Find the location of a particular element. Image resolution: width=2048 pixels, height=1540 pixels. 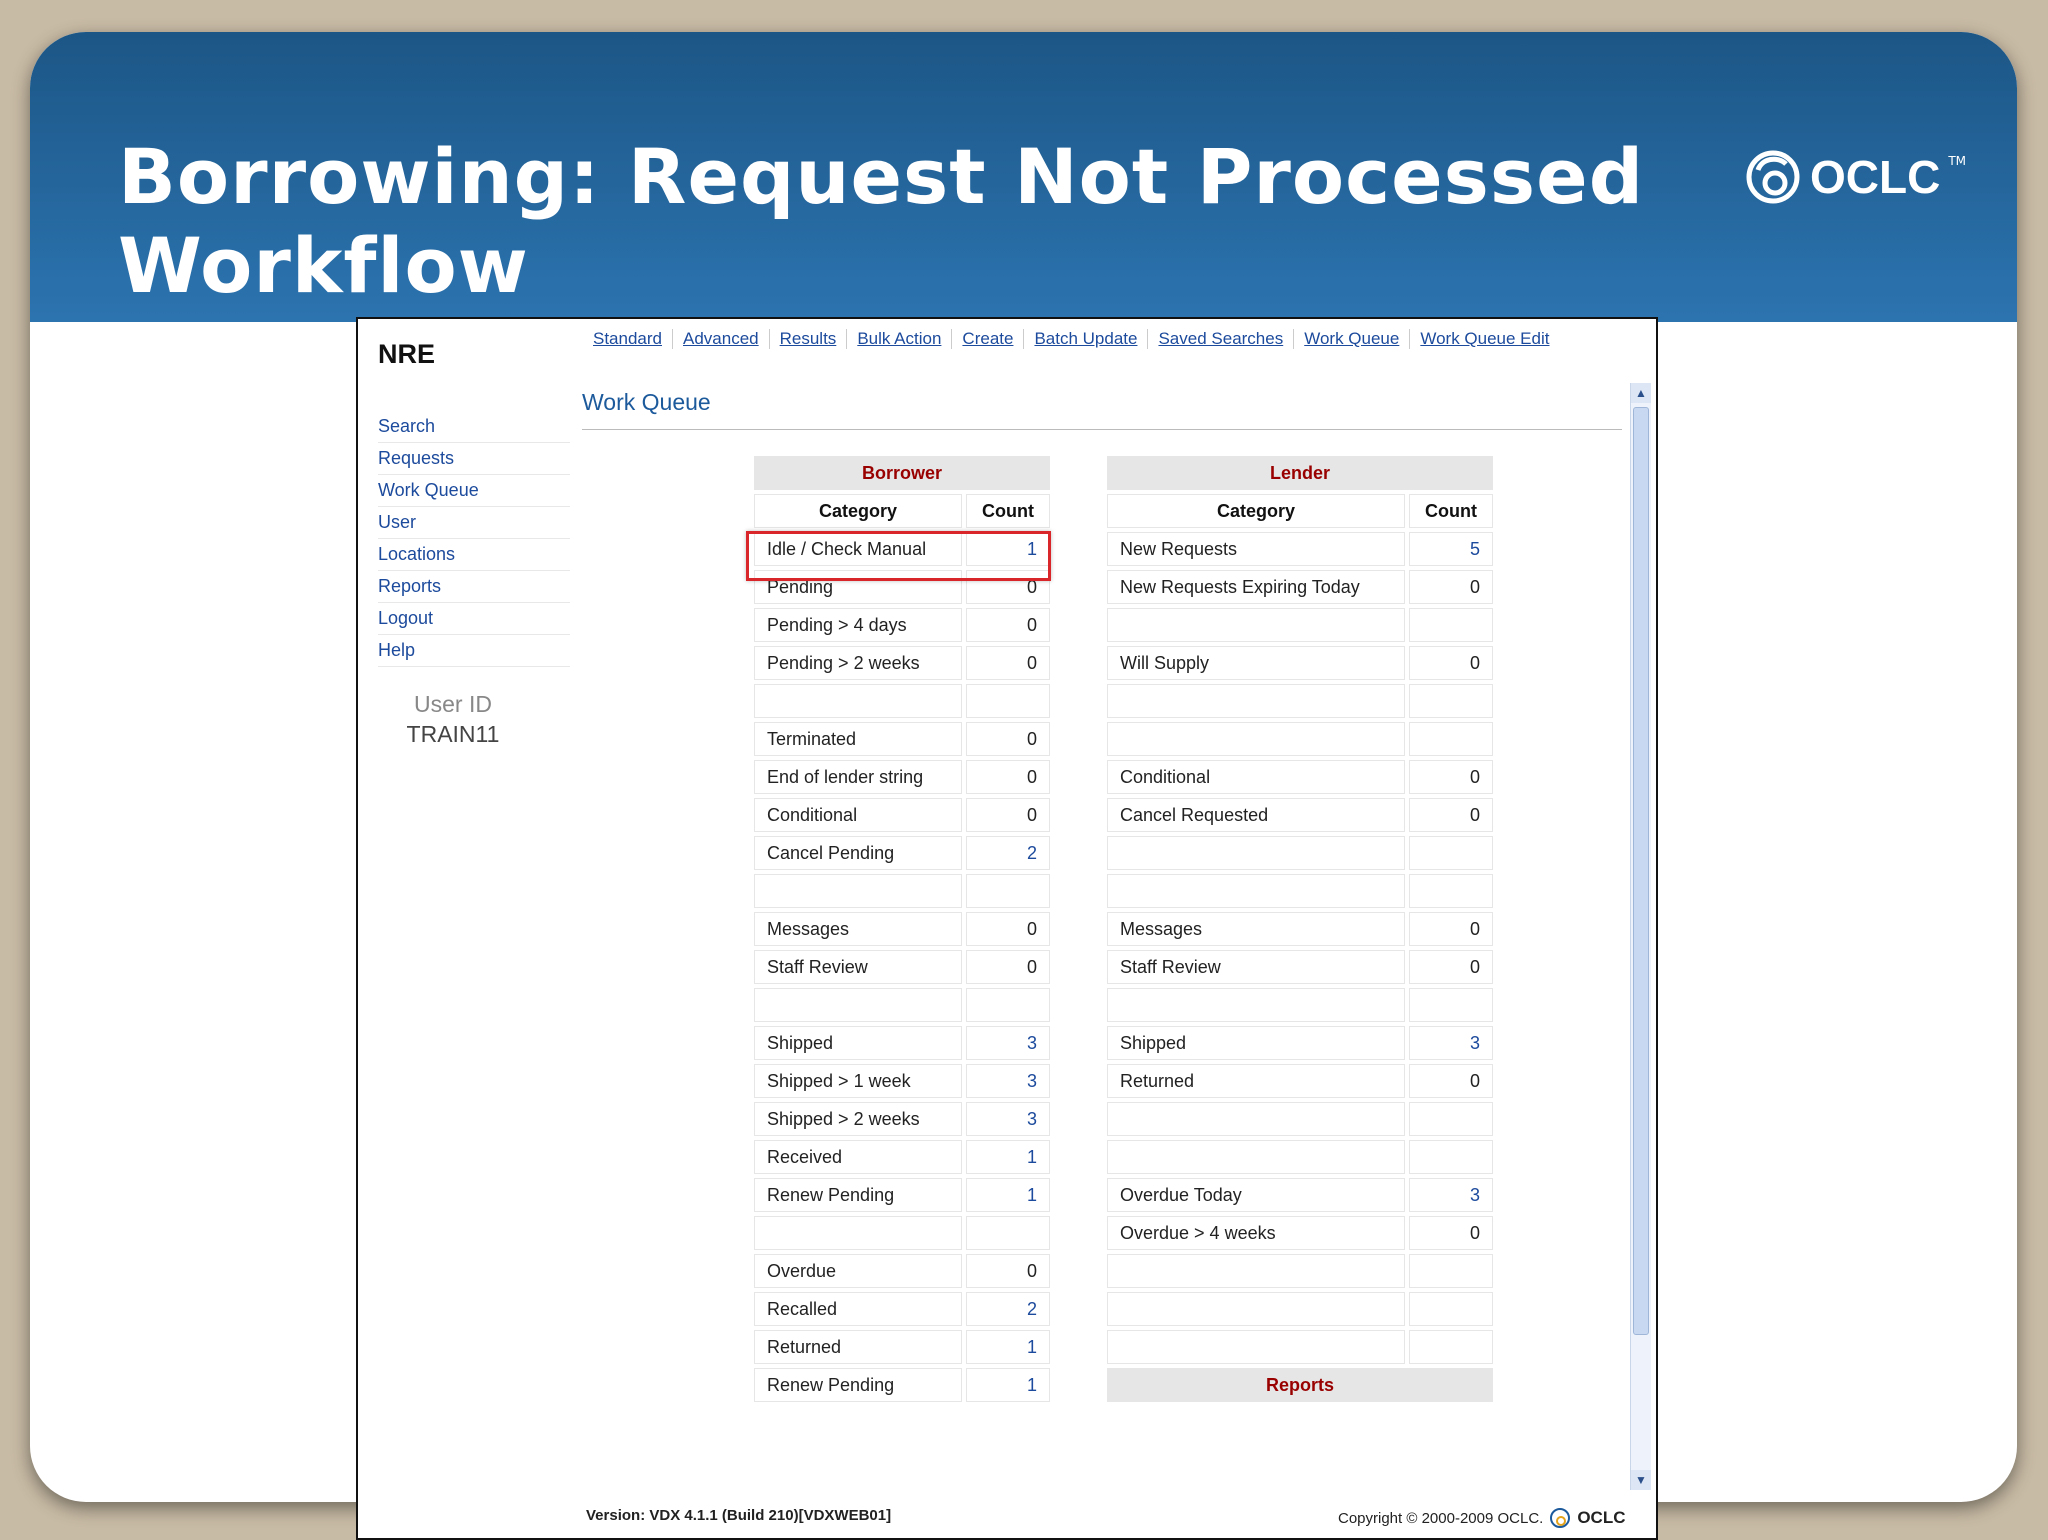

user-id-value: TRAIN11 is located at coordinates (453, 734).